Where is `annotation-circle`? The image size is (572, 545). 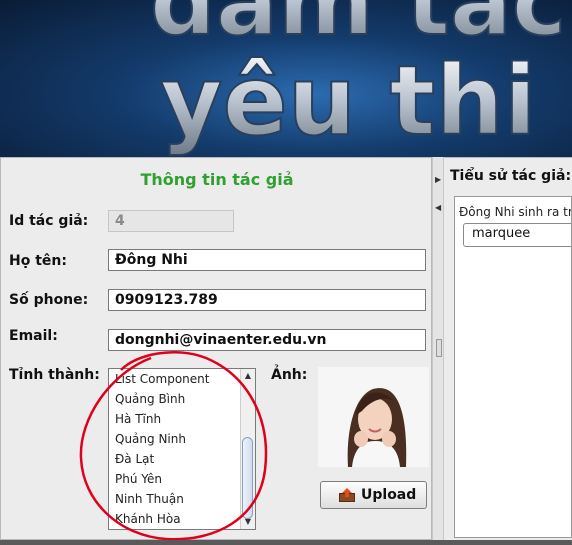 annotation-circle is located at coordinates (173, 446).